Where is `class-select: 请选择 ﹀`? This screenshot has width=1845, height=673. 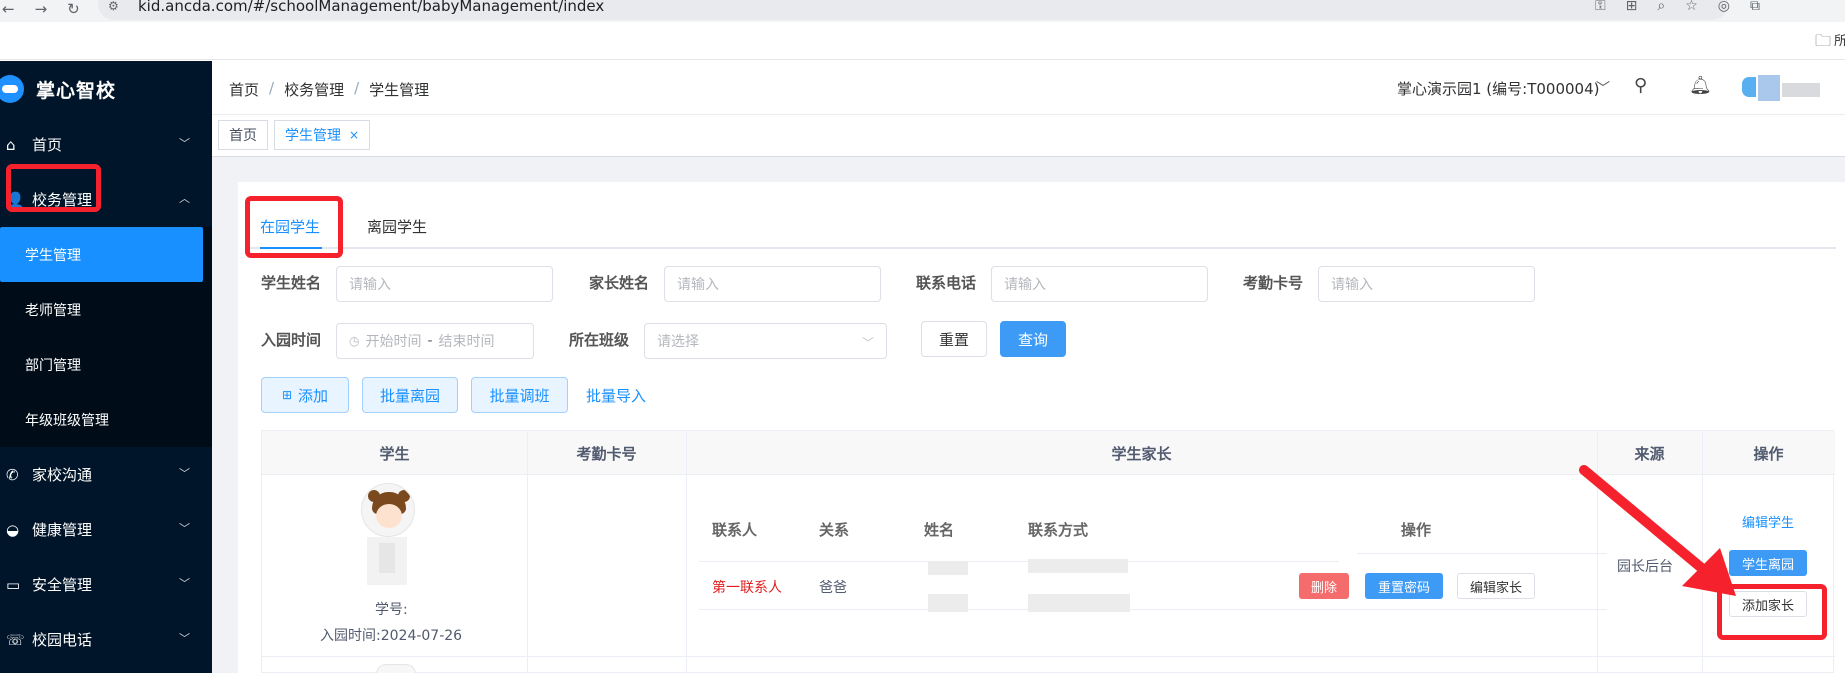
class-select: 请选择 ﹀ is located at coordinates (765, 341).